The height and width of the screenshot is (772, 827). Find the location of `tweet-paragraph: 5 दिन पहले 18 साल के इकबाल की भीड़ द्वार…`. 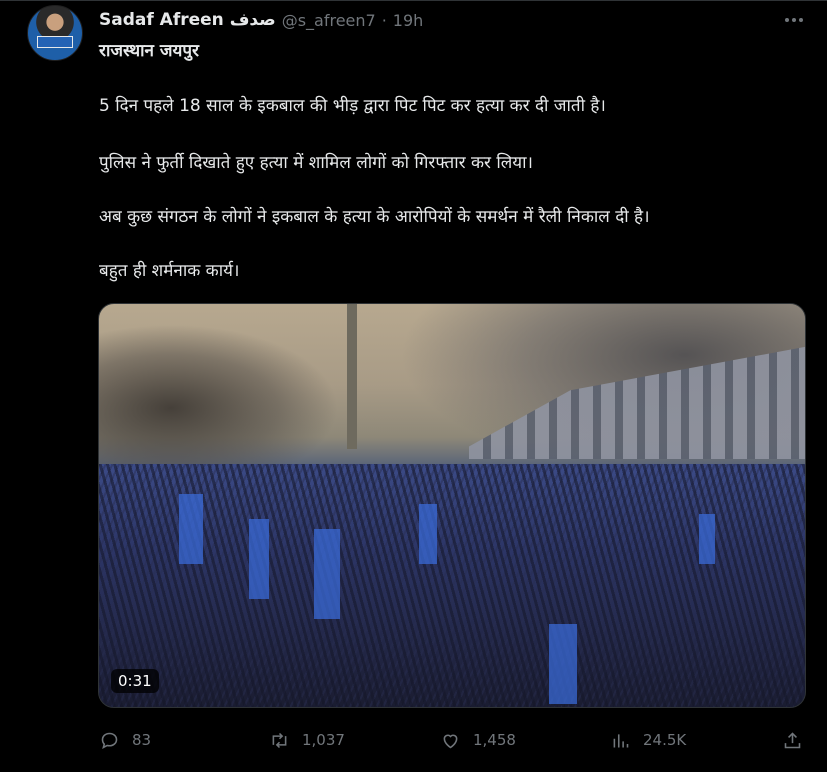

tweet-paragraph: 5 दिन पहले 18 साल के इकबाल की भीड़ द्वार… is located at coordinates (352, 106).